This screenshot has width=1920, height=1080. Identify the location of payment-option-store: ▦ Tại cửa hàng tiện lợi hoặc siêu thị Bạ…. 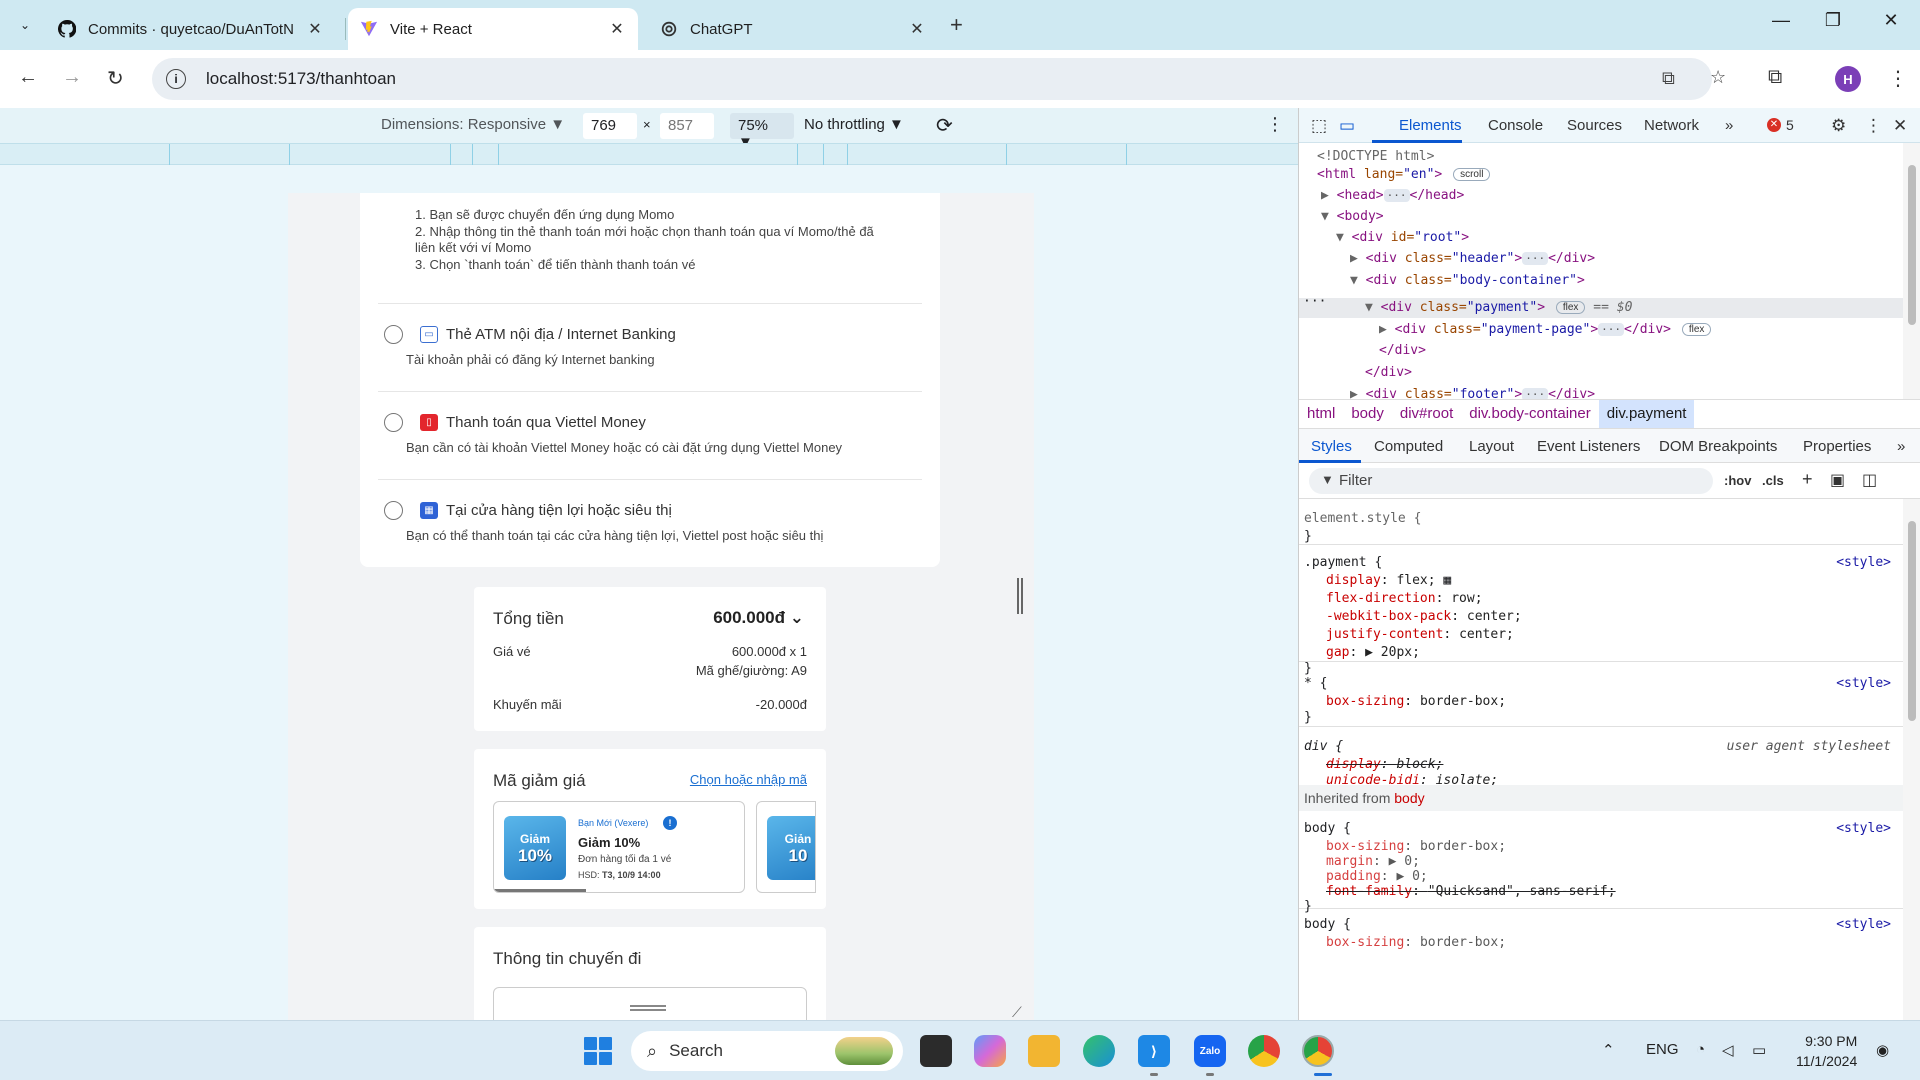
(654, 526).